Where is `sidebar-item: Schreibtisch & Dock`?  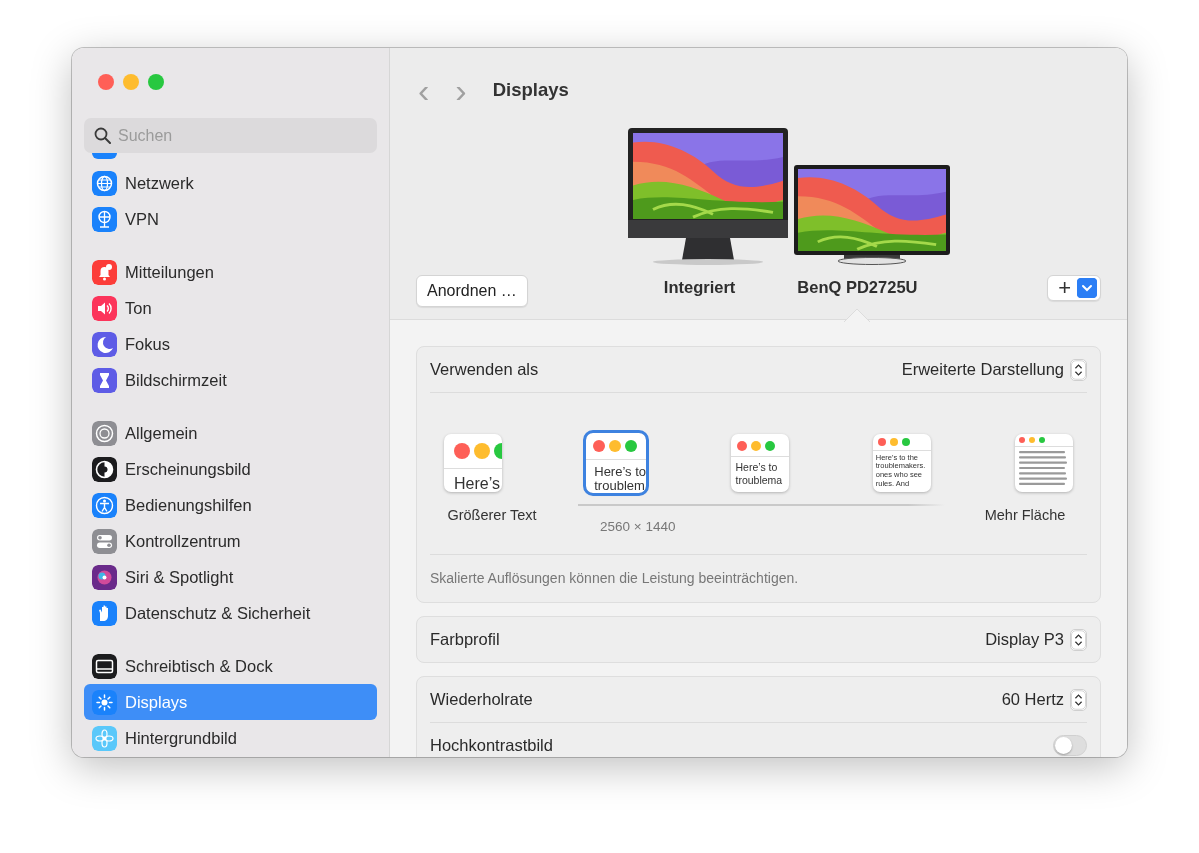
sidebar-item: Schreibtisch & Dock is located at coordinates (230, 666).